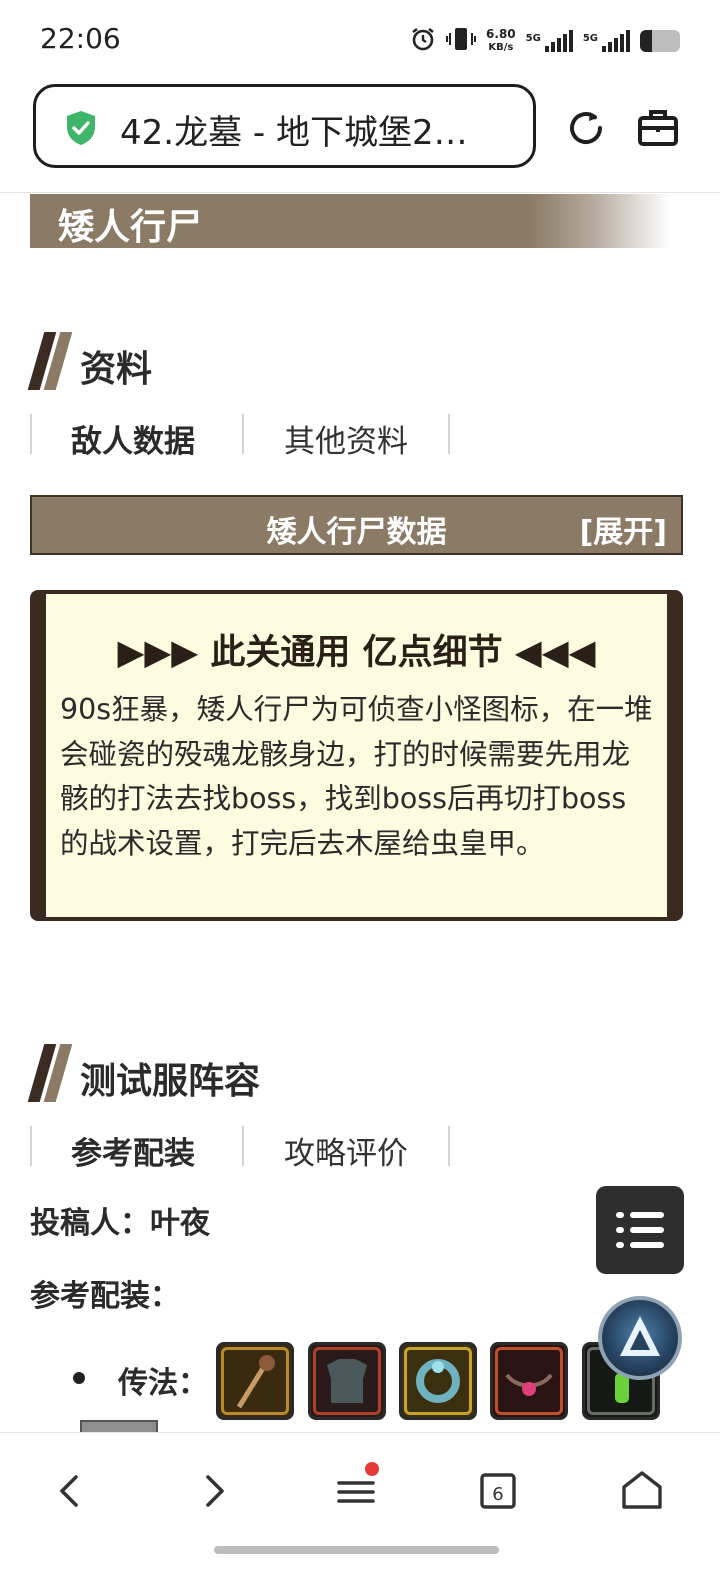 The height and width of the screenshot is (1585, 720). I want to click on status-time: 22:06, so click(80, 38).